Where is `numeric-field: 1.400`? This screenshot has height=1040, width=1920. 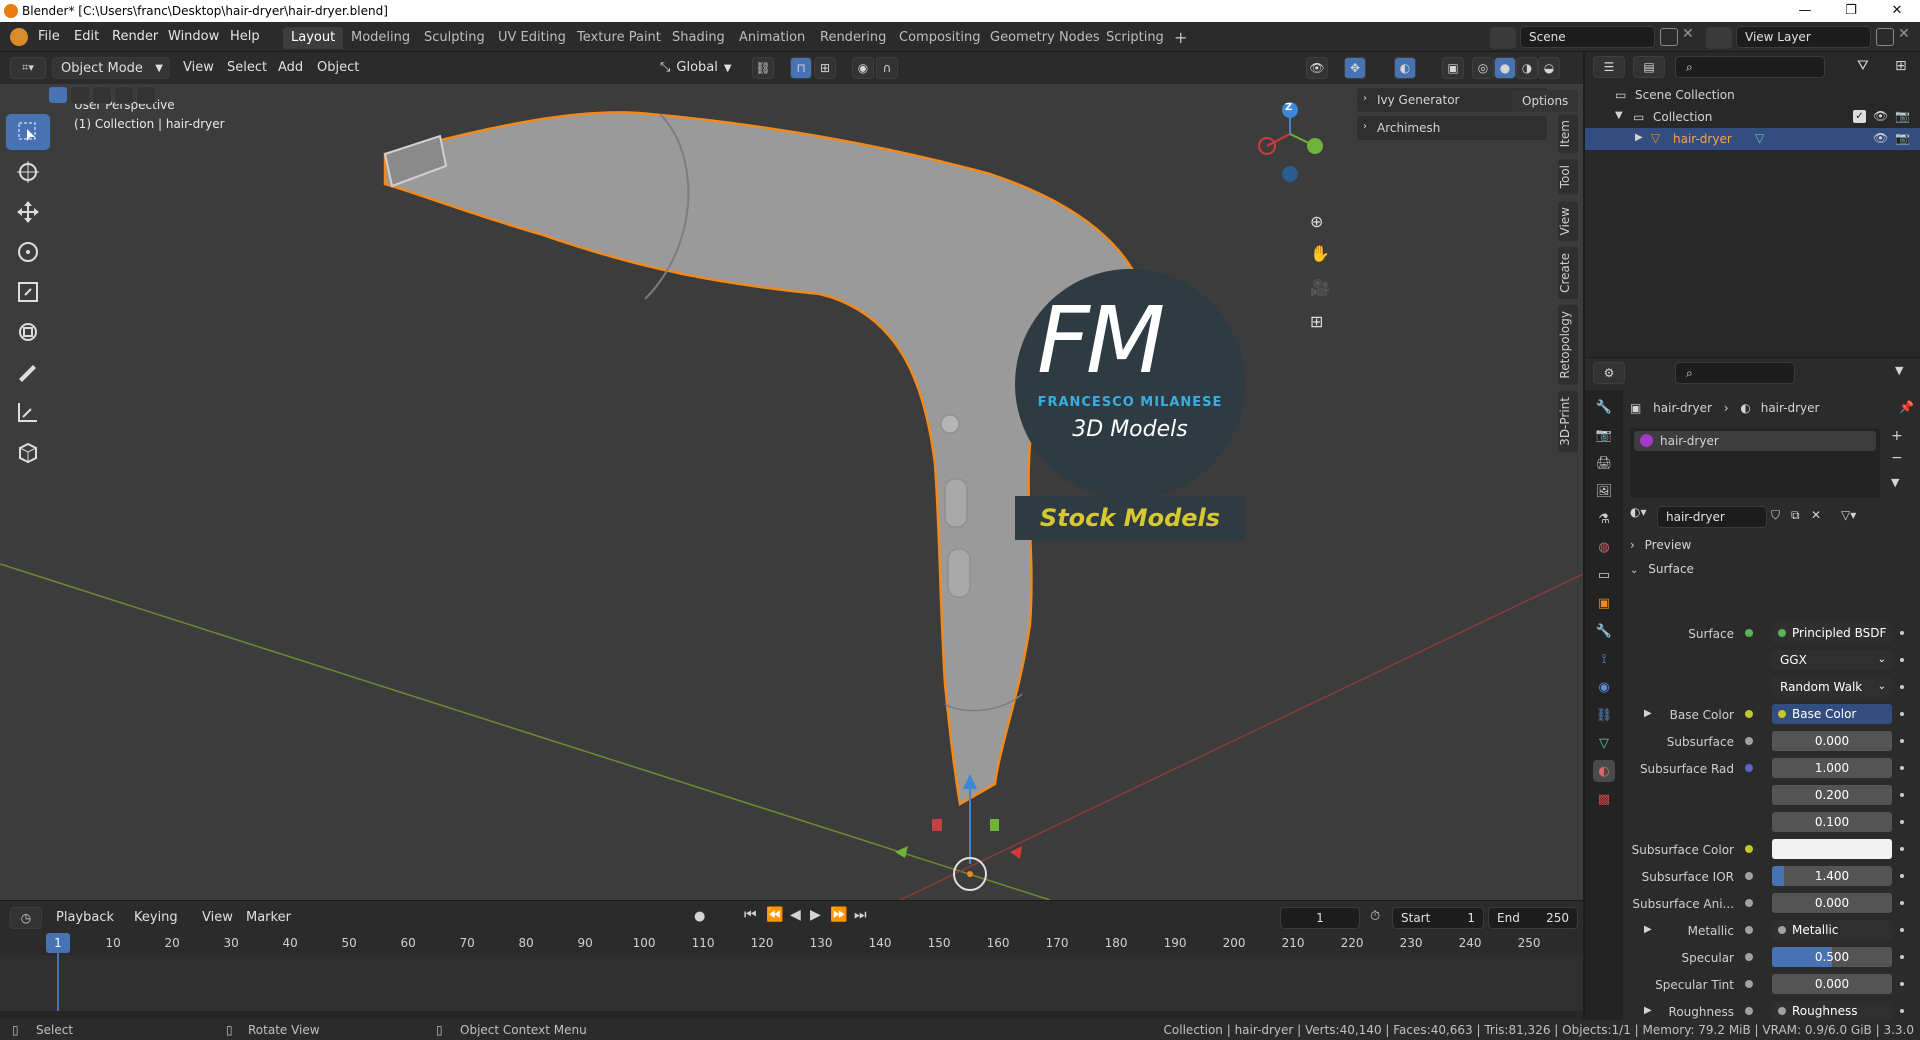 numeric-field: 1.400 is located at coordinates (1832, 876).